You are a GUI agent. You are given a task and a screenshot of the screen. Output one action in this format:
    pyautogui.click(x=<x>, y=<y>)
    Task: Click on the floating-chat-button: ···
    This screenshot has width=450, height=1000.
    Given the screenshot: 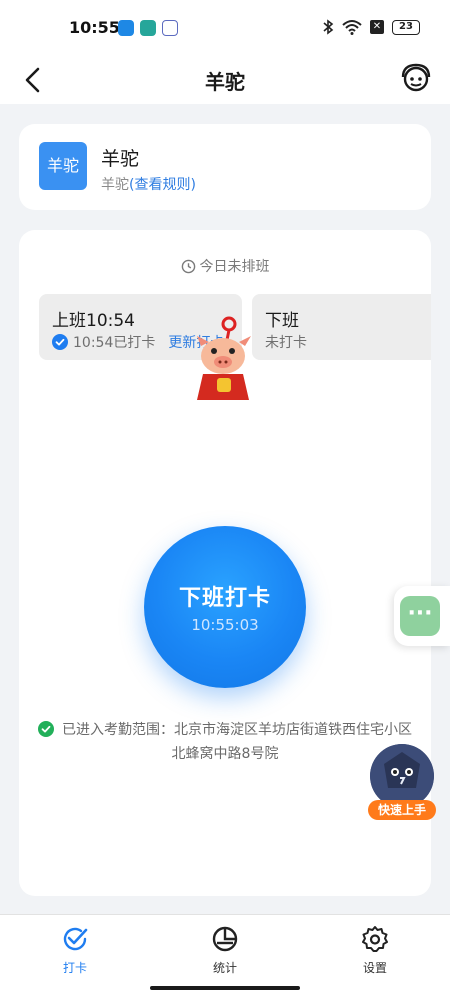 What is the action you would take?
    pyautogui.click(x=422, y=616)
    